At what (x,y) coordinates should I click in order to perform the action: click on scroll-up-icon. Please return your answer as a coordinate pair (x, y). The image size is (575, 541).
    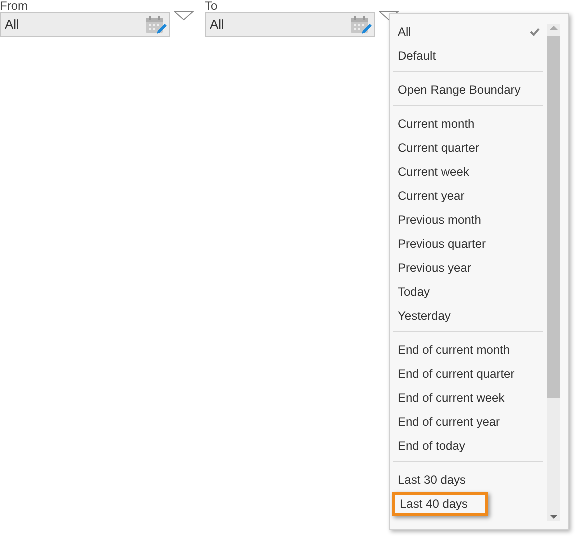
    Looking at the image, I should click on (554, 28).